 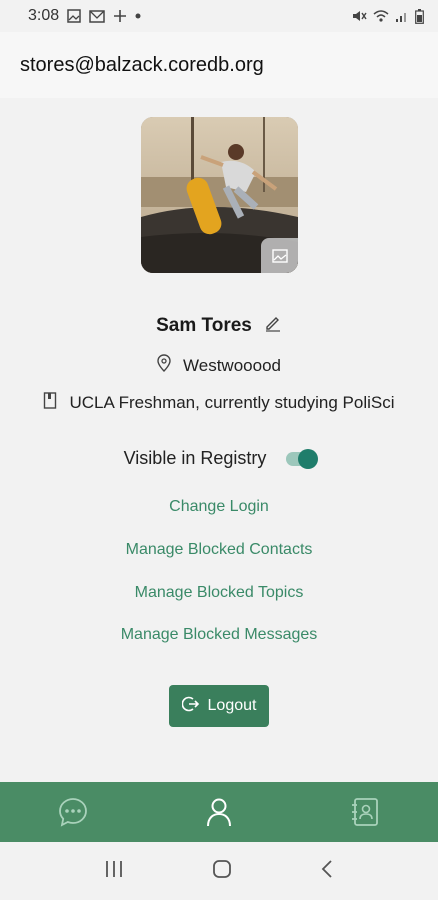 I want to click on logout-button: Logout, so click(x=219, y=706).